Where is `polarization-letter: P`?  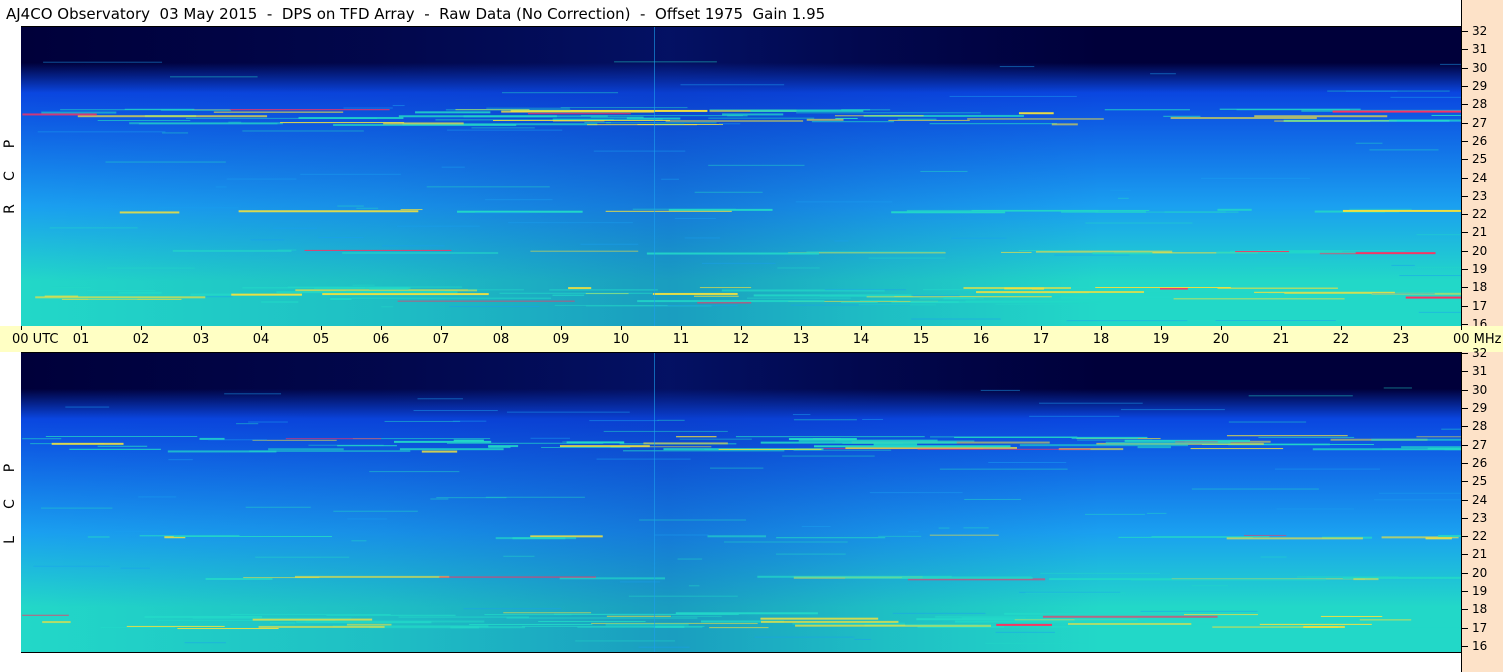 polarization-letter: P is located at coordinates (10, 468).